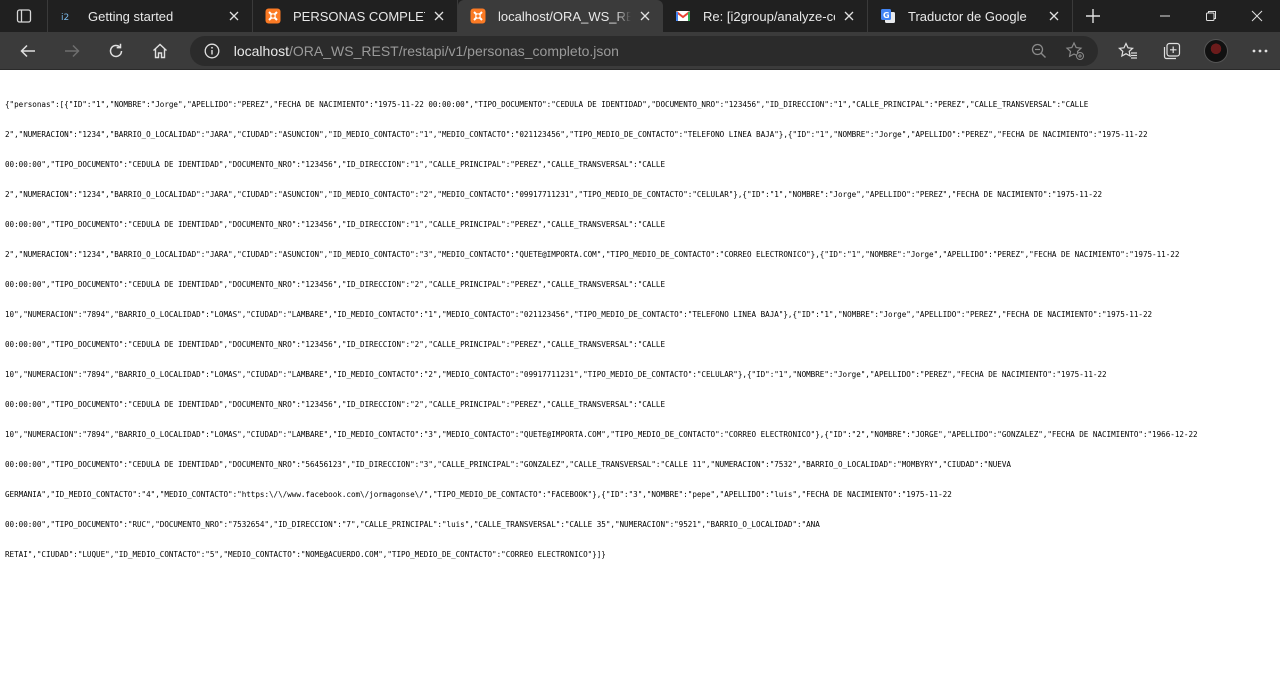 This screenshot has height=680, width=1280. What do you see at coordinates (261, 50) in the screenshot?
I see `url-host: localhost` at bounding box center [261, 50].